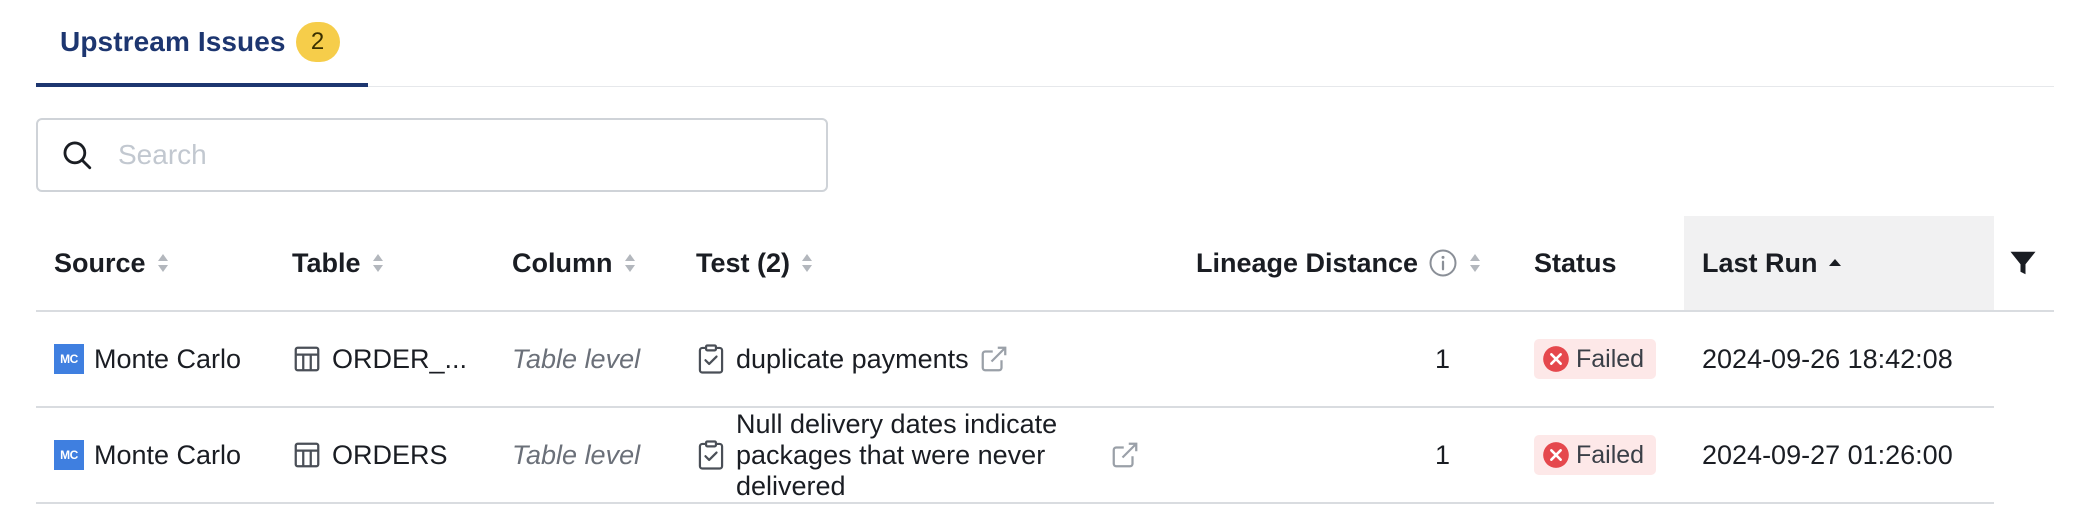 This screenshot has height=530, width=2090. Describe the element at coordinates (317, 41) in the screenshot. I see `tab-count-badge: 2` at that location.